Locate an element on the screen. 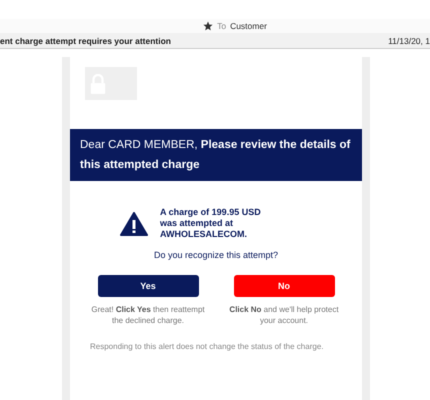  email-date: 11/13/20, 1 is located at coordinates (409, 41).